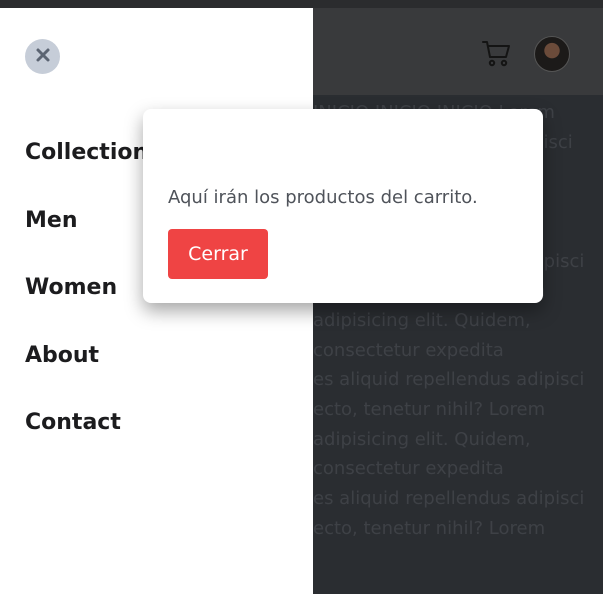 The width and height of the screenshot is (603, 594). What do you see at coordinates (218, 254) in the screenshot?
I see `cerrar-button: Cerrar` at bounding box center [218, 254].